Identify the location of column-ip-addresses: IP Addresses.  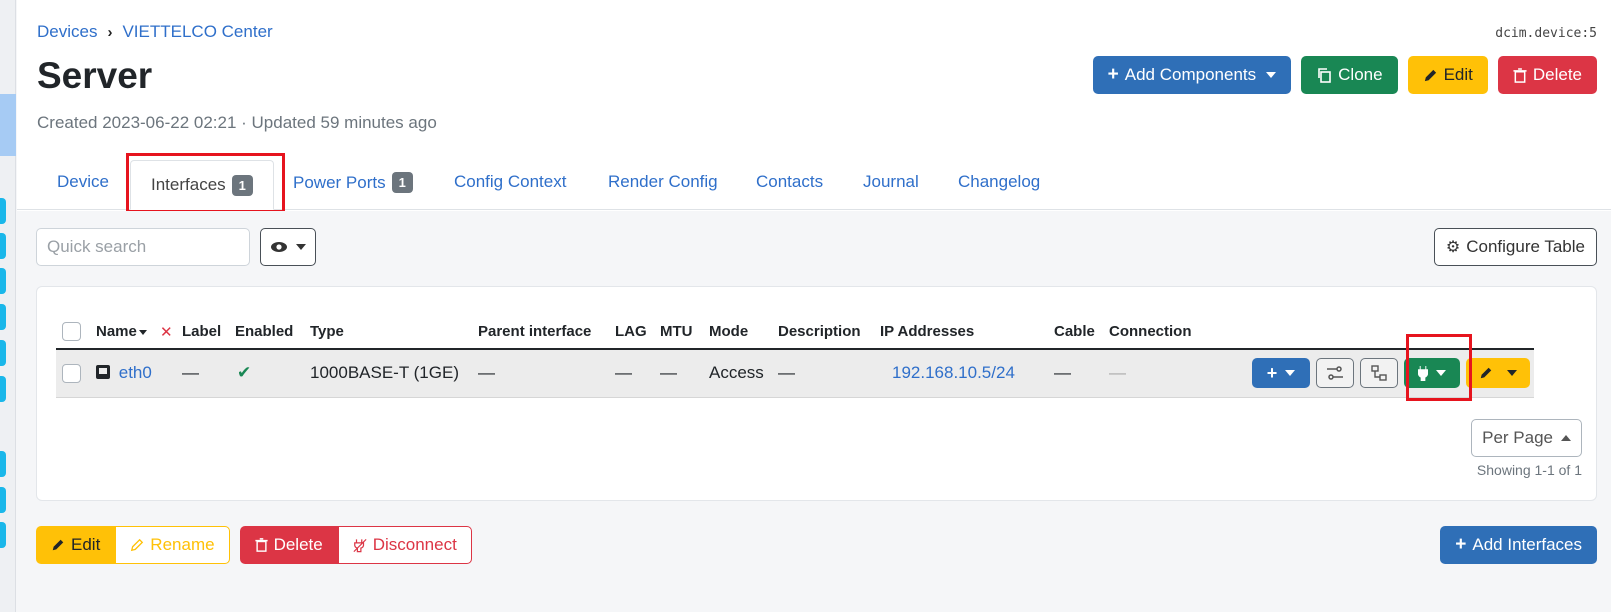
(961, 332).